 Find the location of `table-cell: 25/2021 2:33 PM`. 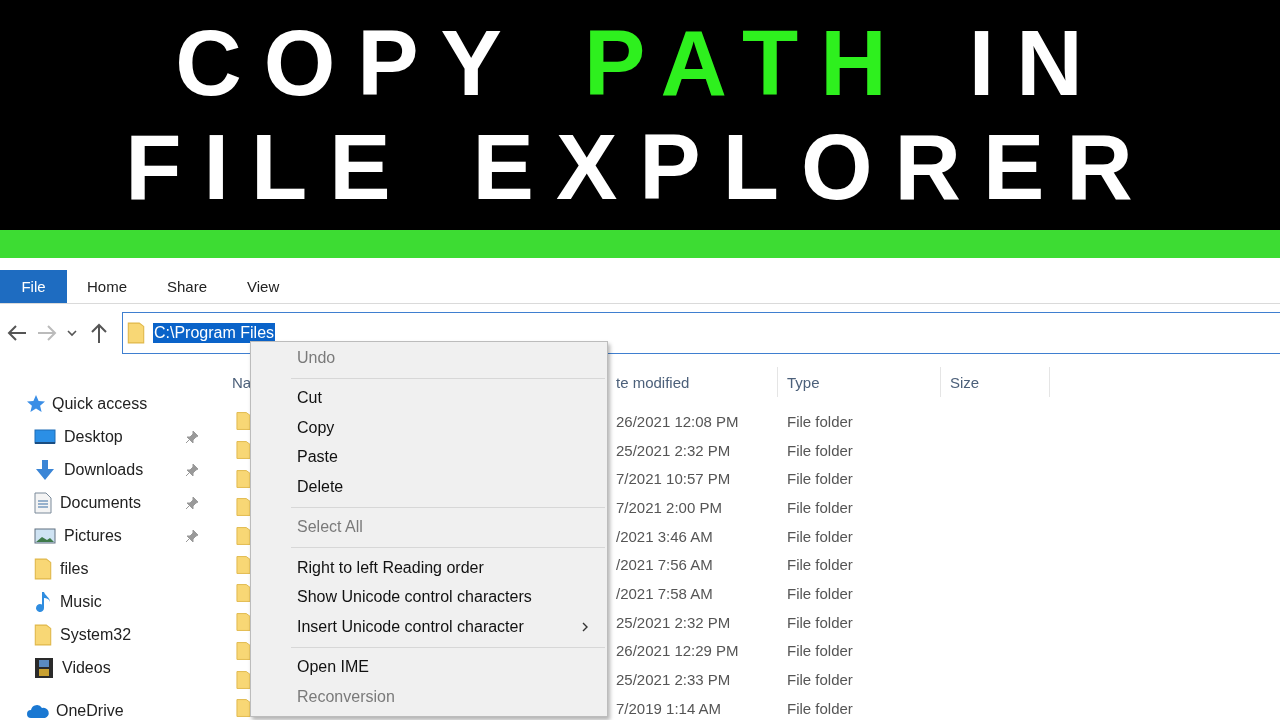

table-cell: 25/2021 2:33 PM is located at coordinates (673, 680).